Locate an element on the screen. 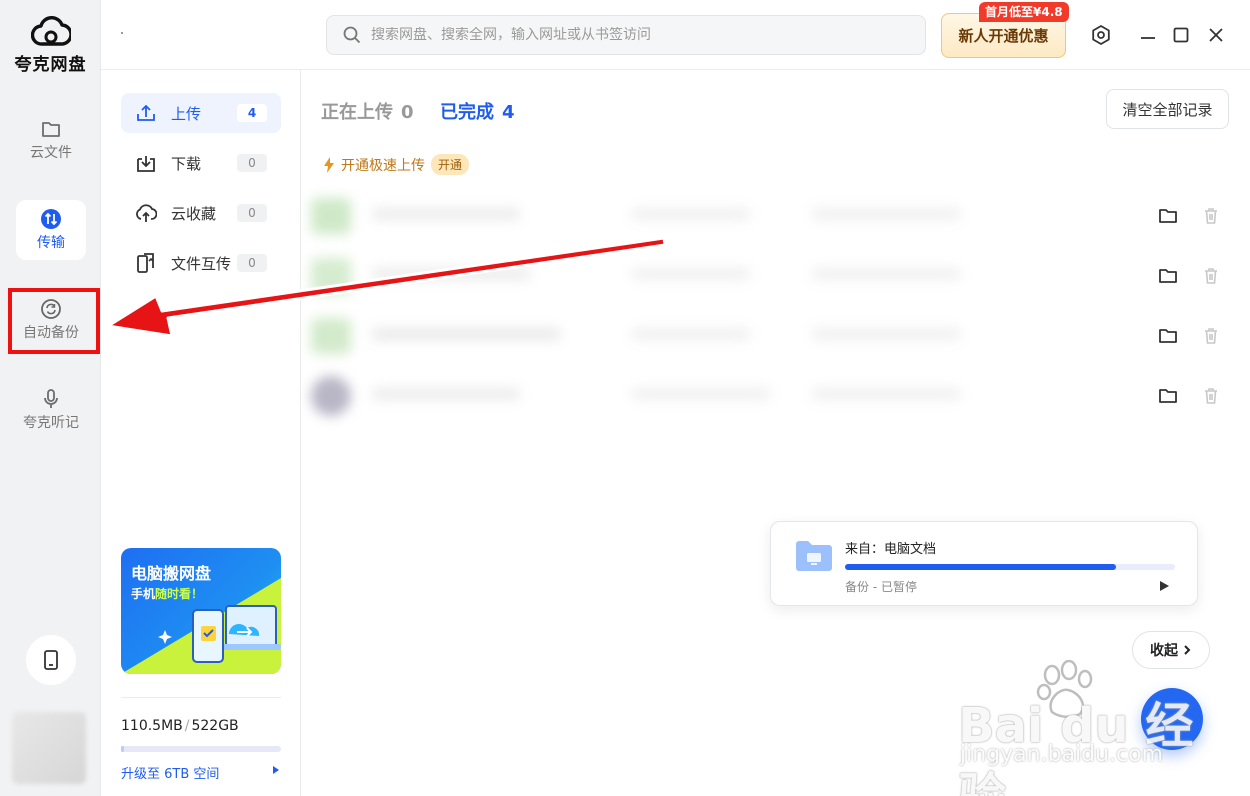 This screenshot has height=796, width=1250. user-avatar is located at coordinates (49, 748).